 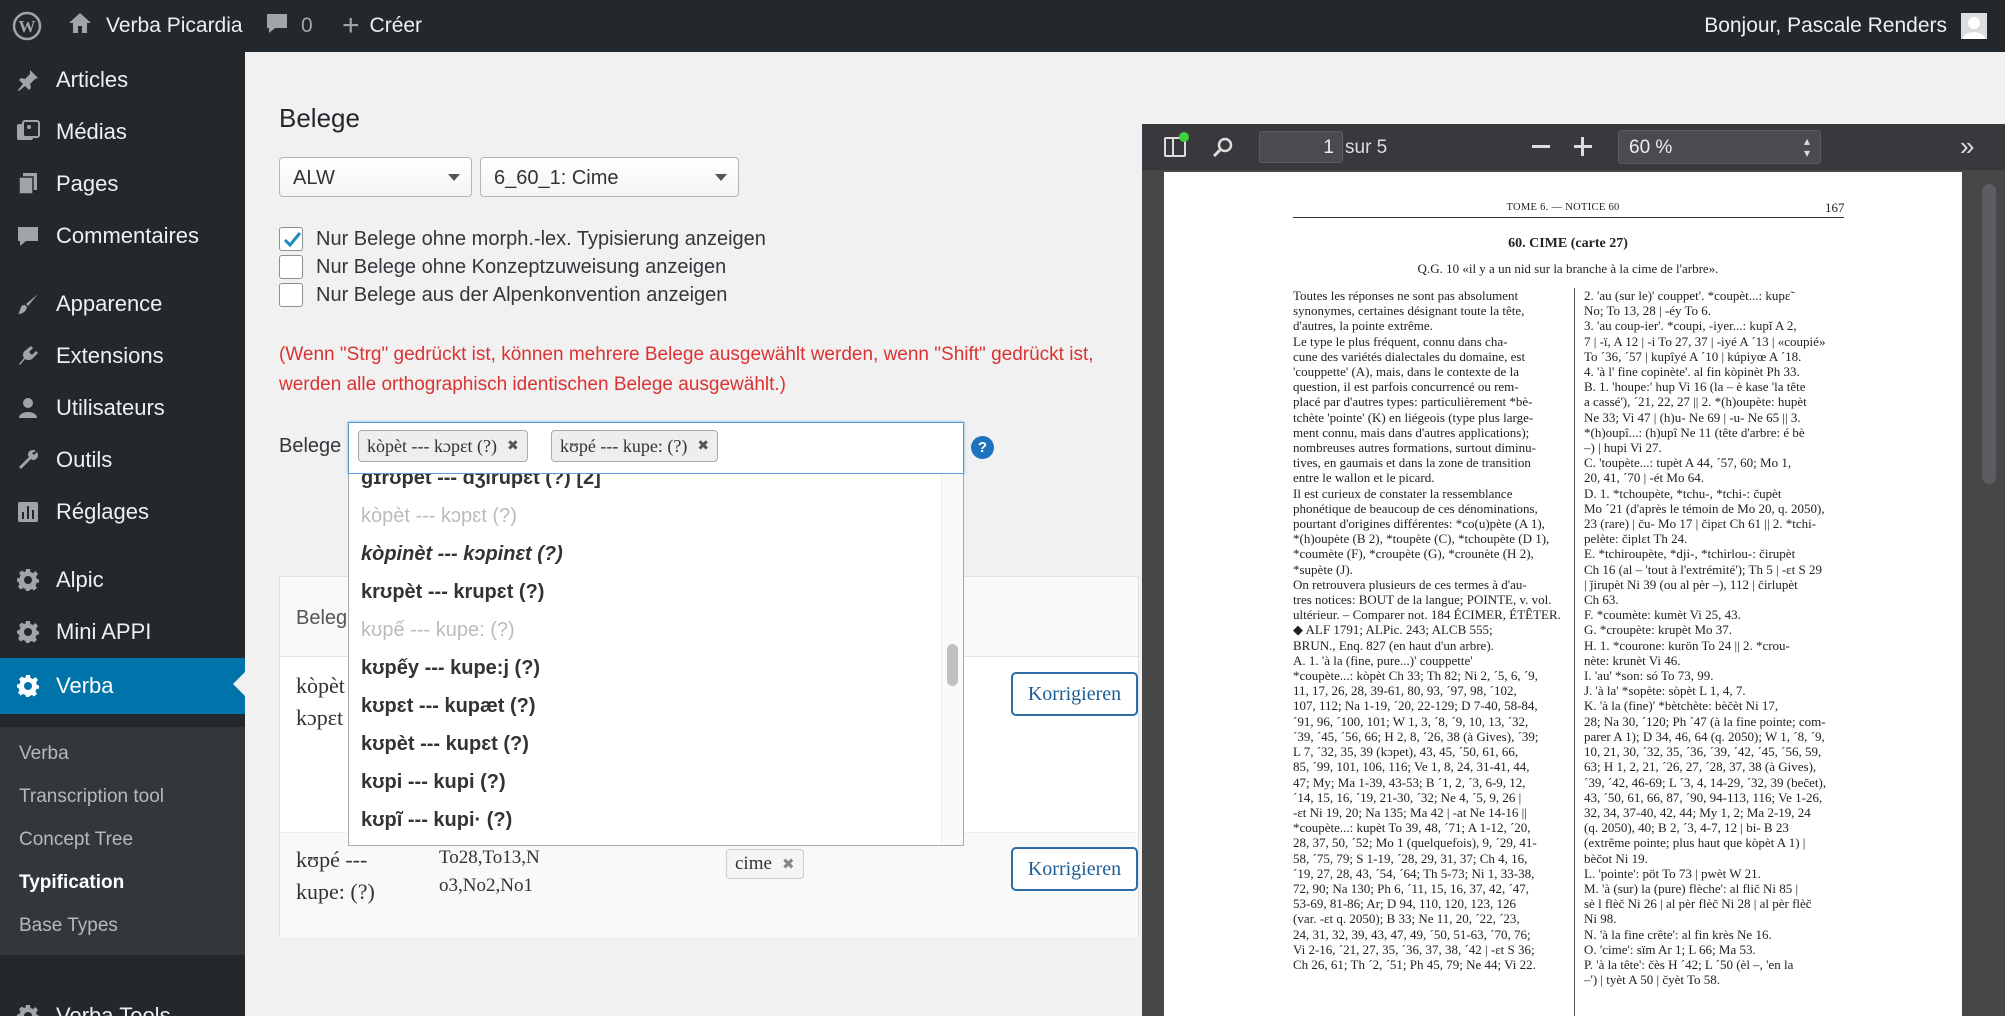 I want to click on filter-untyped-checkbox, so click(x=291, y=239).